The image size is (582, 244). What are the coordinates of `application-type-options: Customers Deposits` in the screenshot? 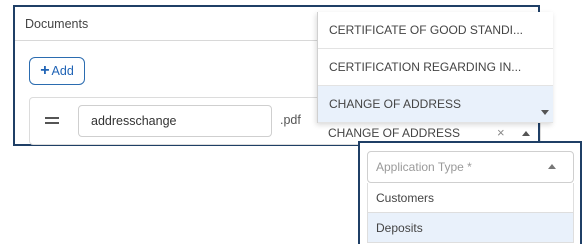 It's located at (470, 213).